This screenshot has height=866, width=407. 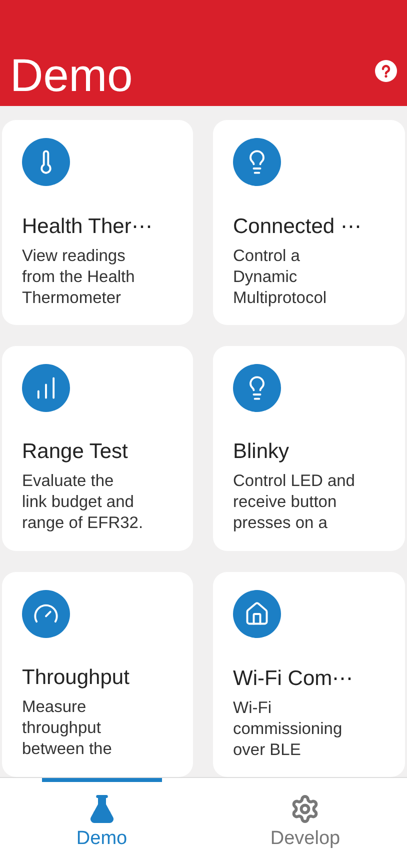 I want to click on demo-card: Blinky Control LED and receive button presses on a, so click(x=309, y=448).